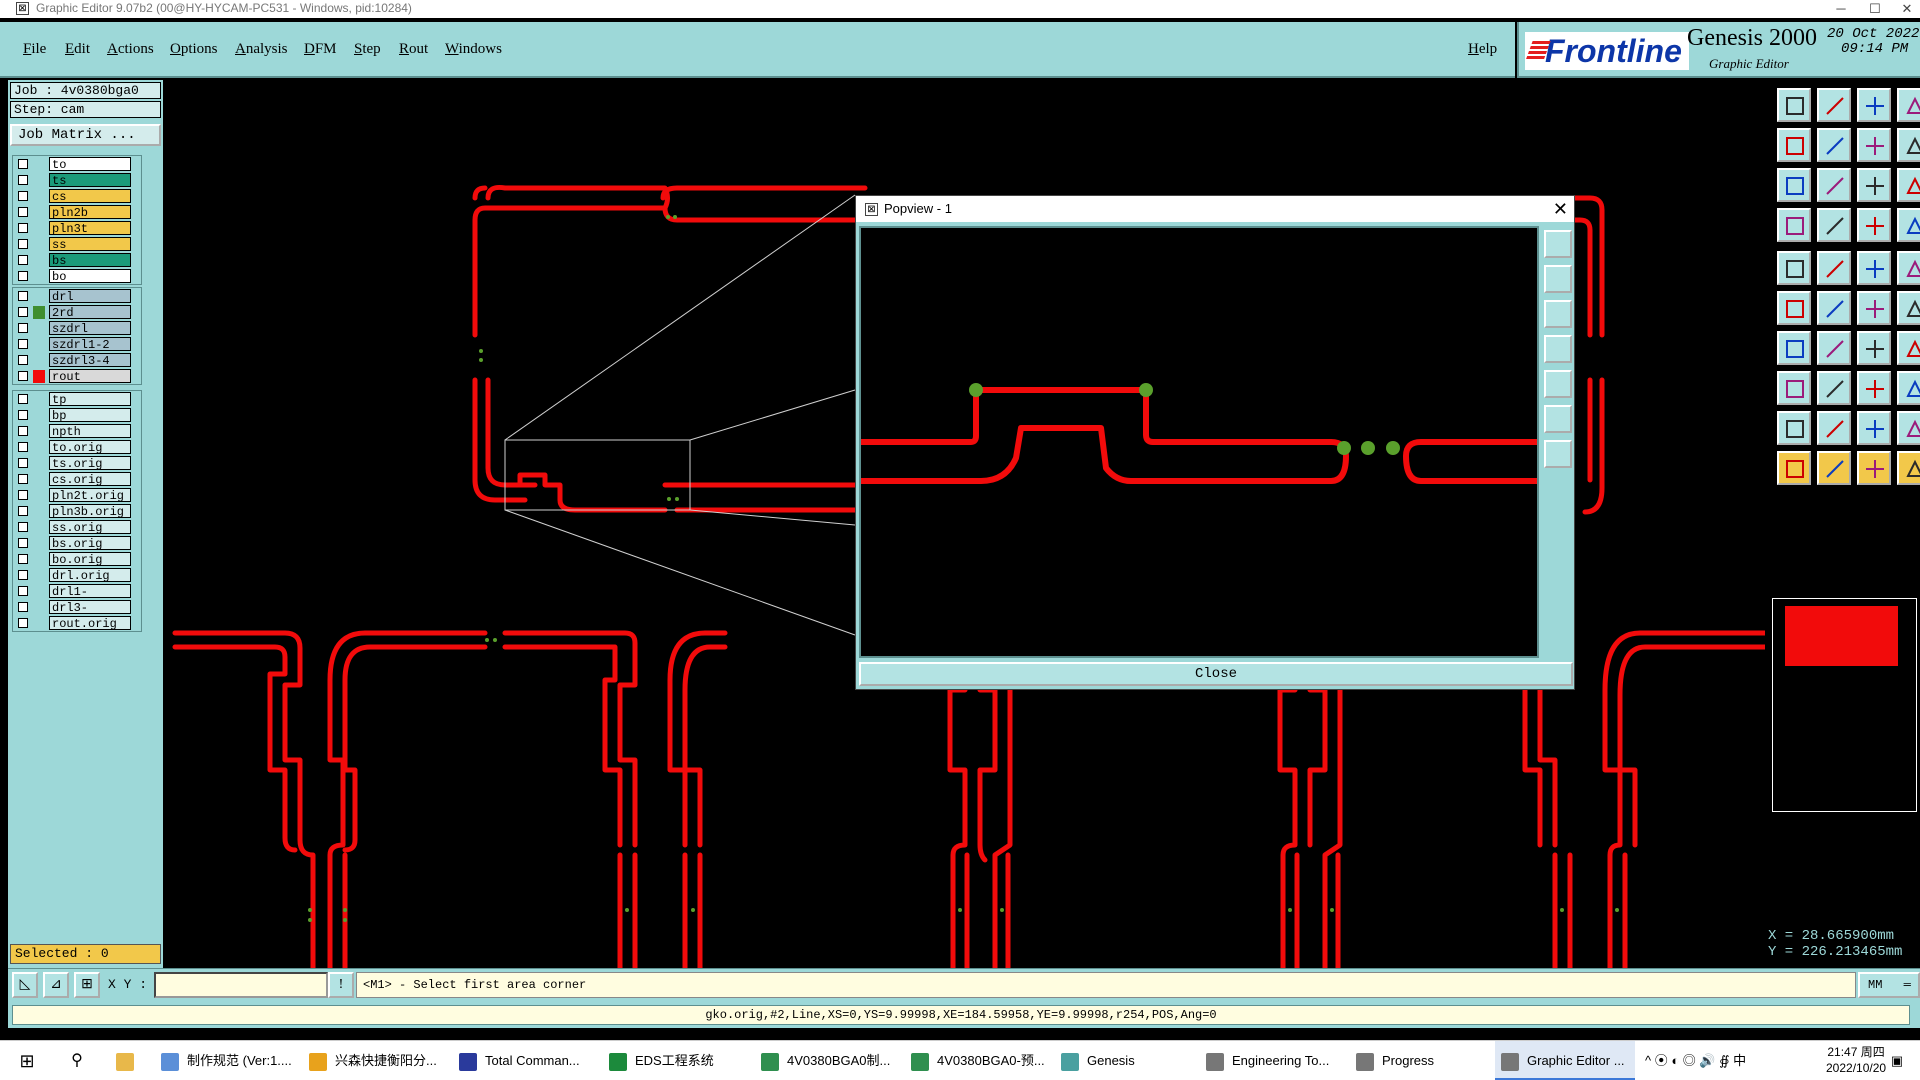 This screenshot has height=1080, width=1920. Describe the element at coordinates (1889, 985) in the screenshot. I see `units-selector: MM ═` at that location.